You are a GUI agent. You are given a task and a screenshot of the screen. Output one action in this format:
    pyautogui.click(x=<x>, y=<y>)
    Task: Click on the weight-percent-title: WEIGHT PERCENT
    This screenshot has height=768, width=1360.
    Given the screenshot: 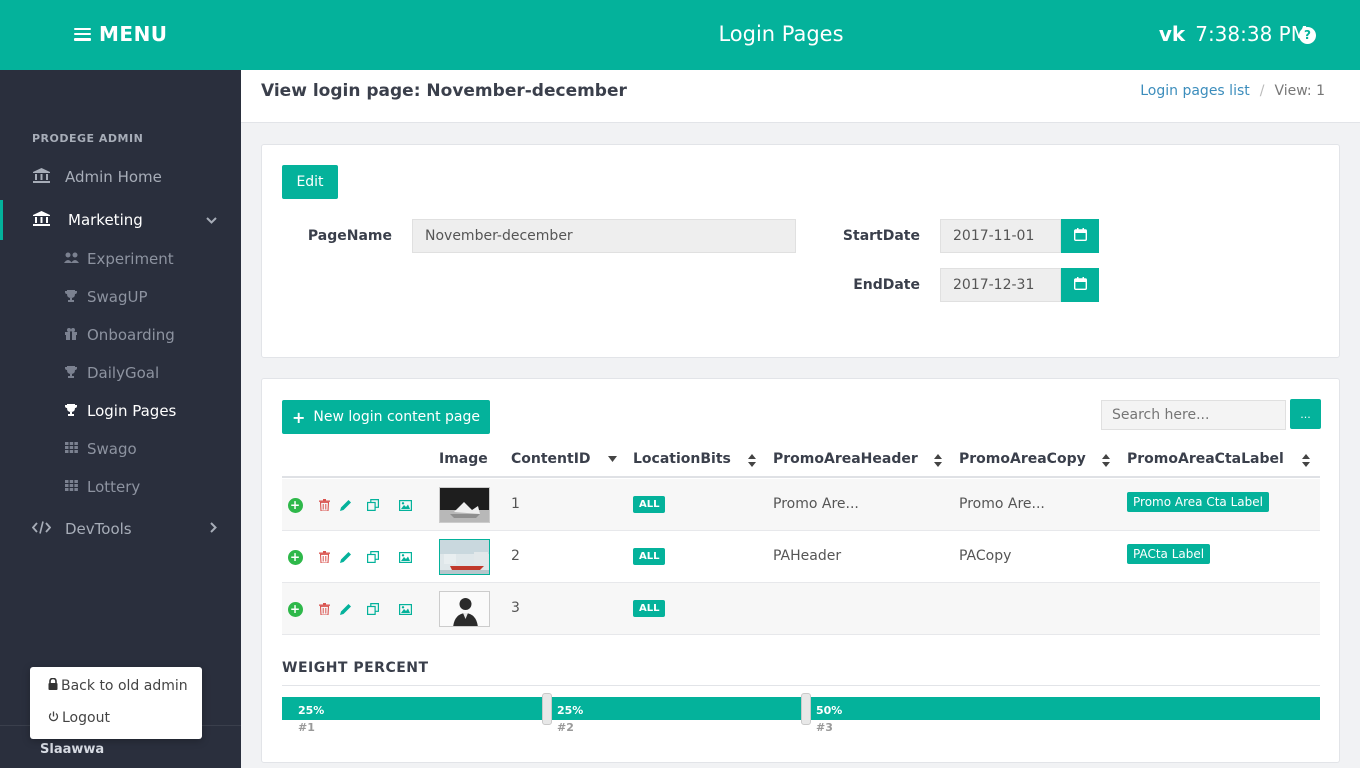 What is the action you would take?
    pyautogui.click(x=355, y=668)
    